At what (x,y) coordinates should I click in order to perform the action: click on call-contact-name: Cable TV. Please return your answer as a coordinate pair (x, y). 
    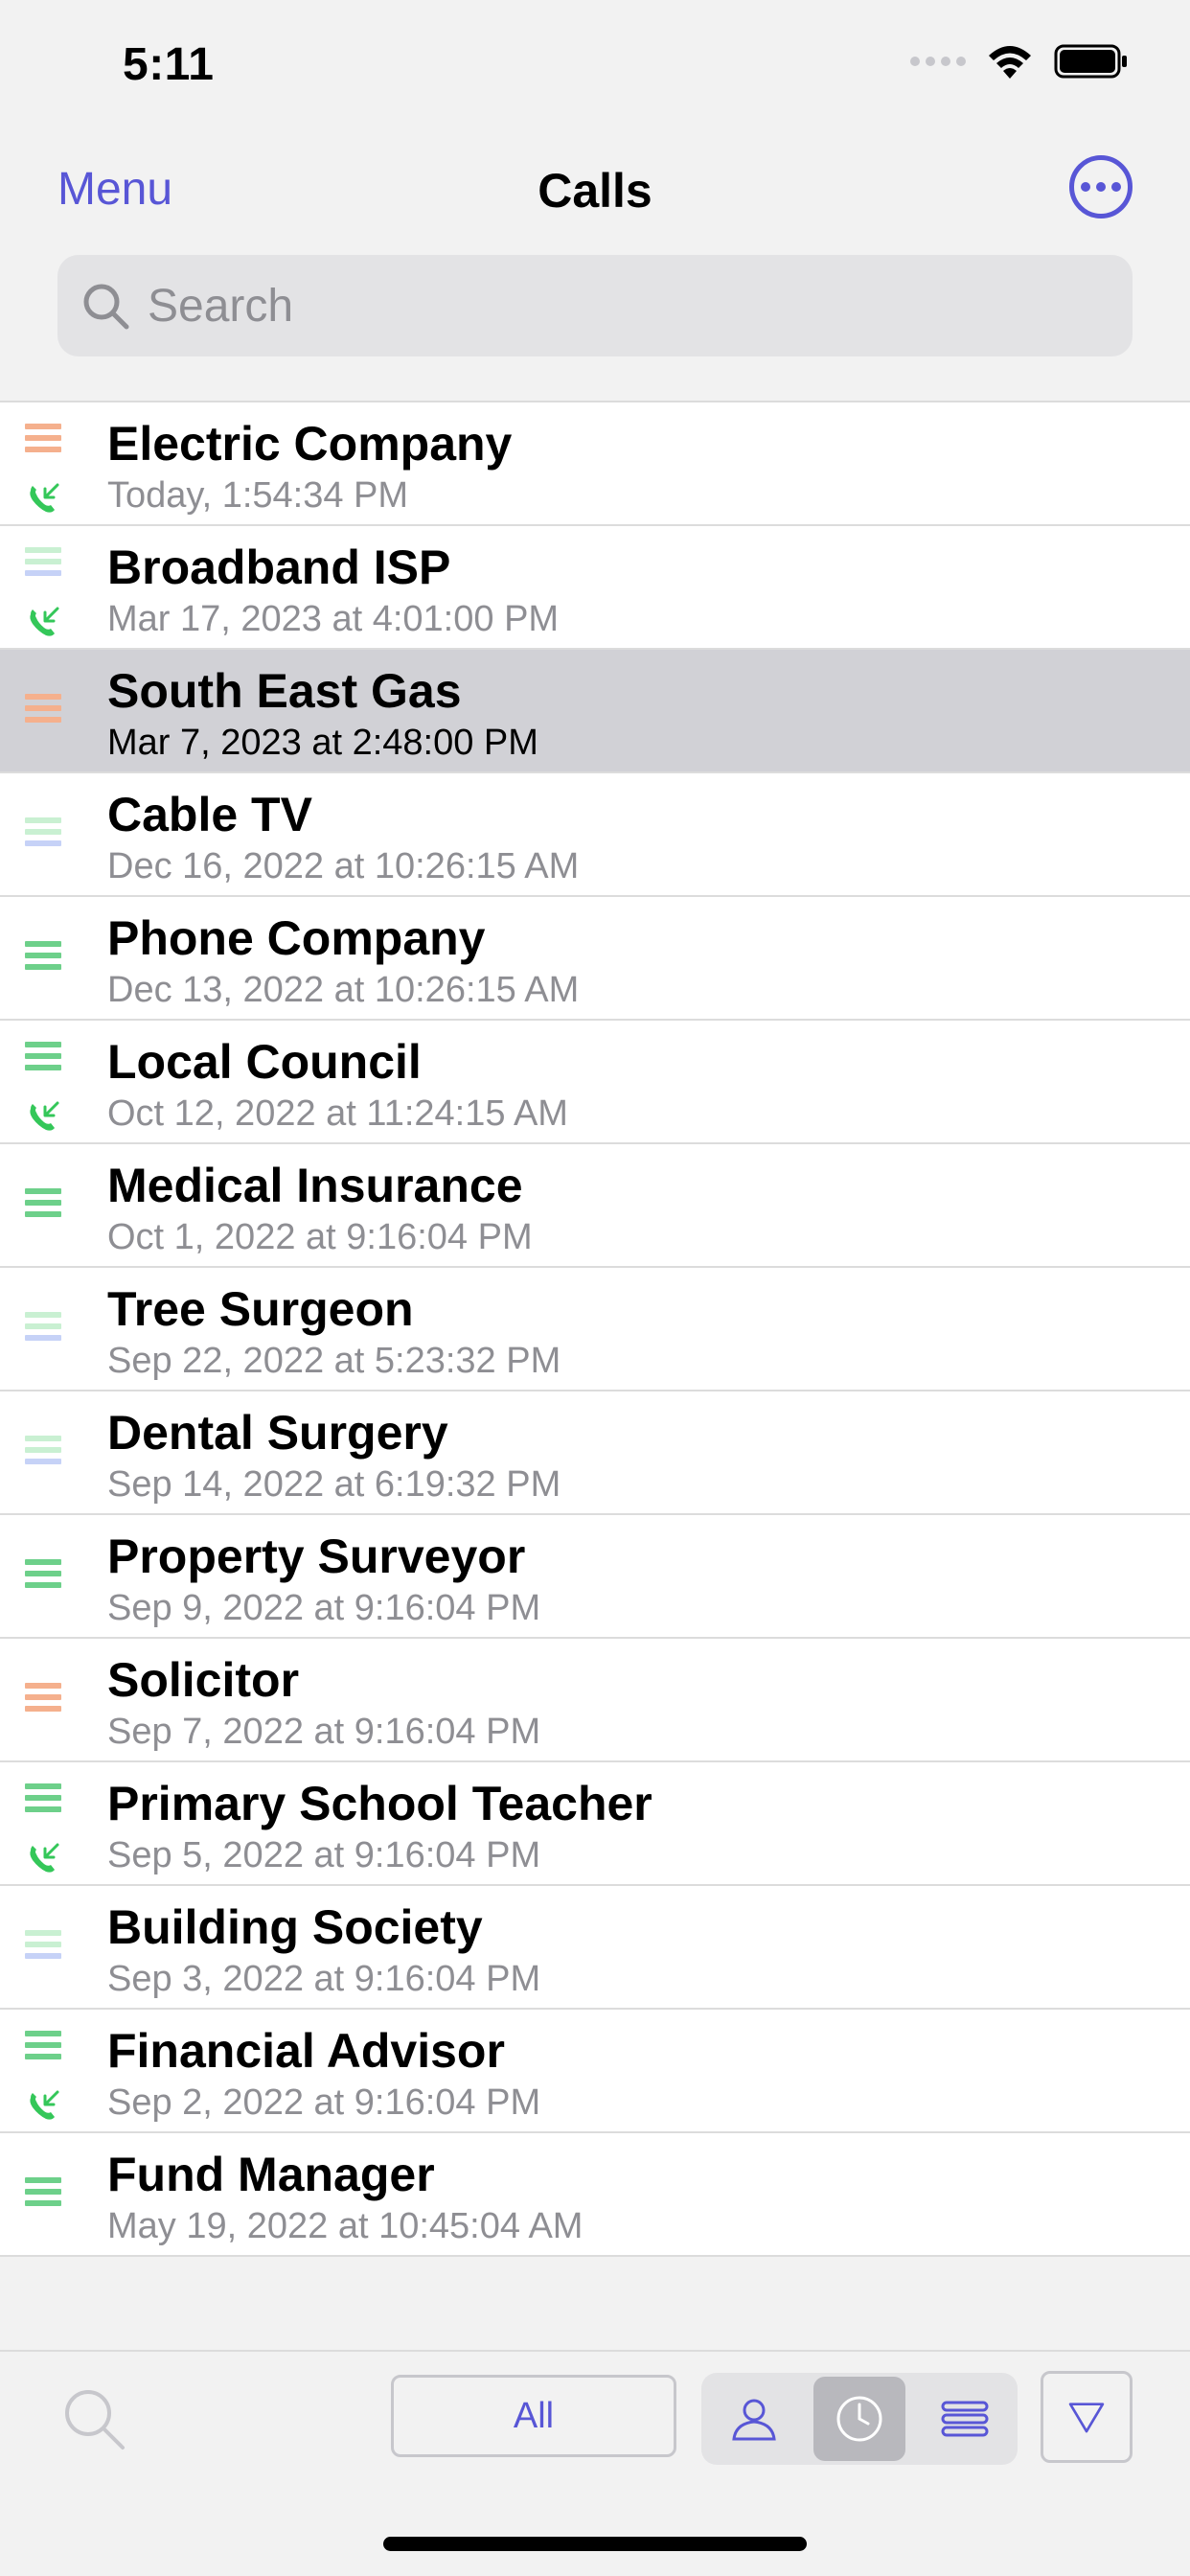
    Looking at the image, I should click on (210, 814).